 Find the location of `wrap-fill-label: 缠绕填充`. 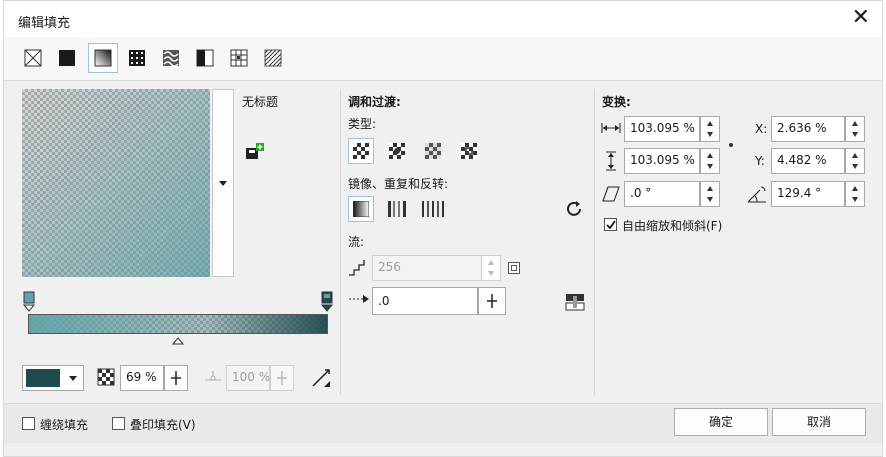

wrap-fill-label: 缠绕填充 is located at coordinates (64, 425).